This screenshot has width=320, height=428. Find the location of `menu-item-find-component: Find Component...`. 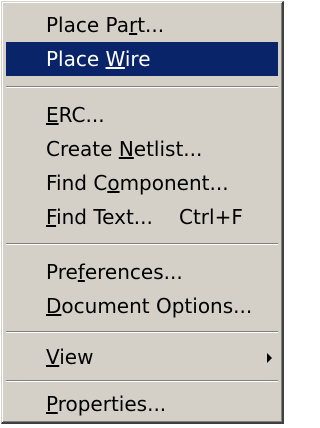

menu-item-find-component: Find Component... is located at coordinates (142, 183).